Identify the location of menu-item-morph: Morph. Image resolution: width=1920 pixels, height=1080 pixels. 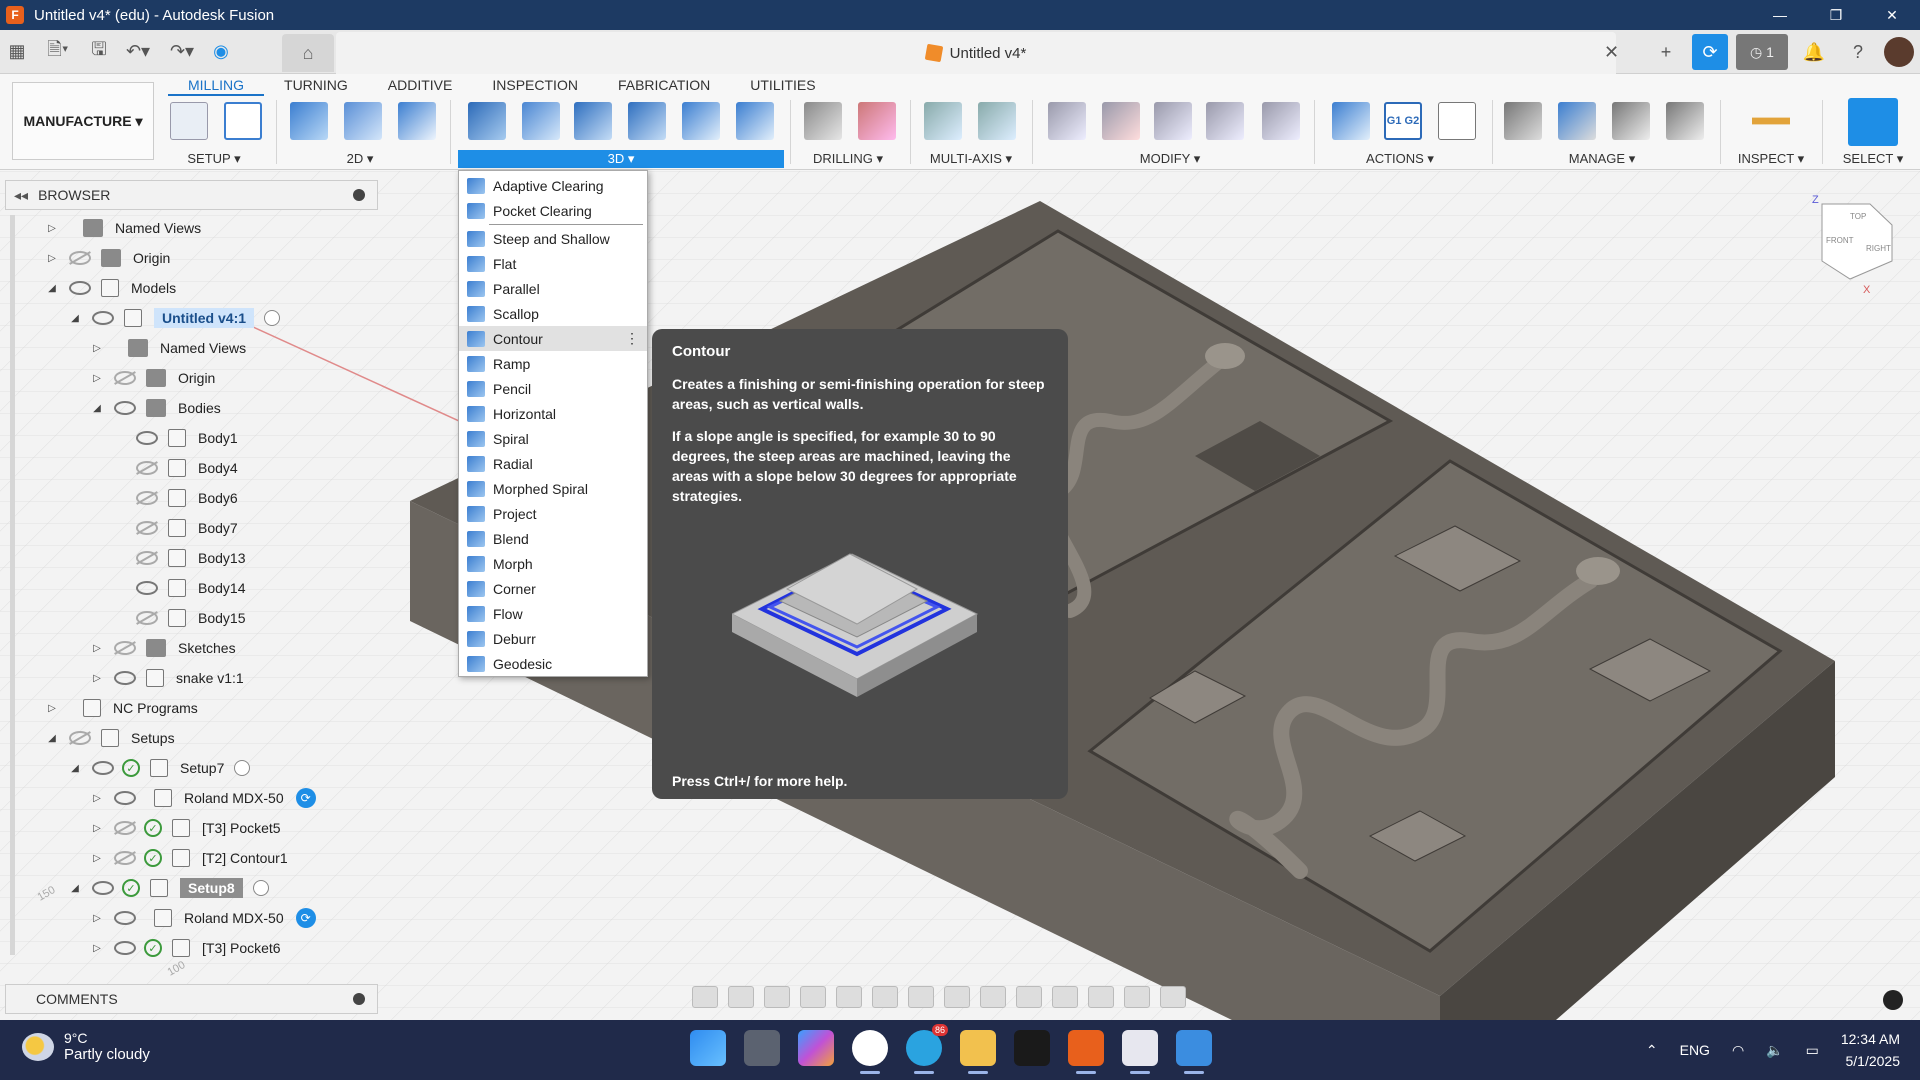
(553, 563).